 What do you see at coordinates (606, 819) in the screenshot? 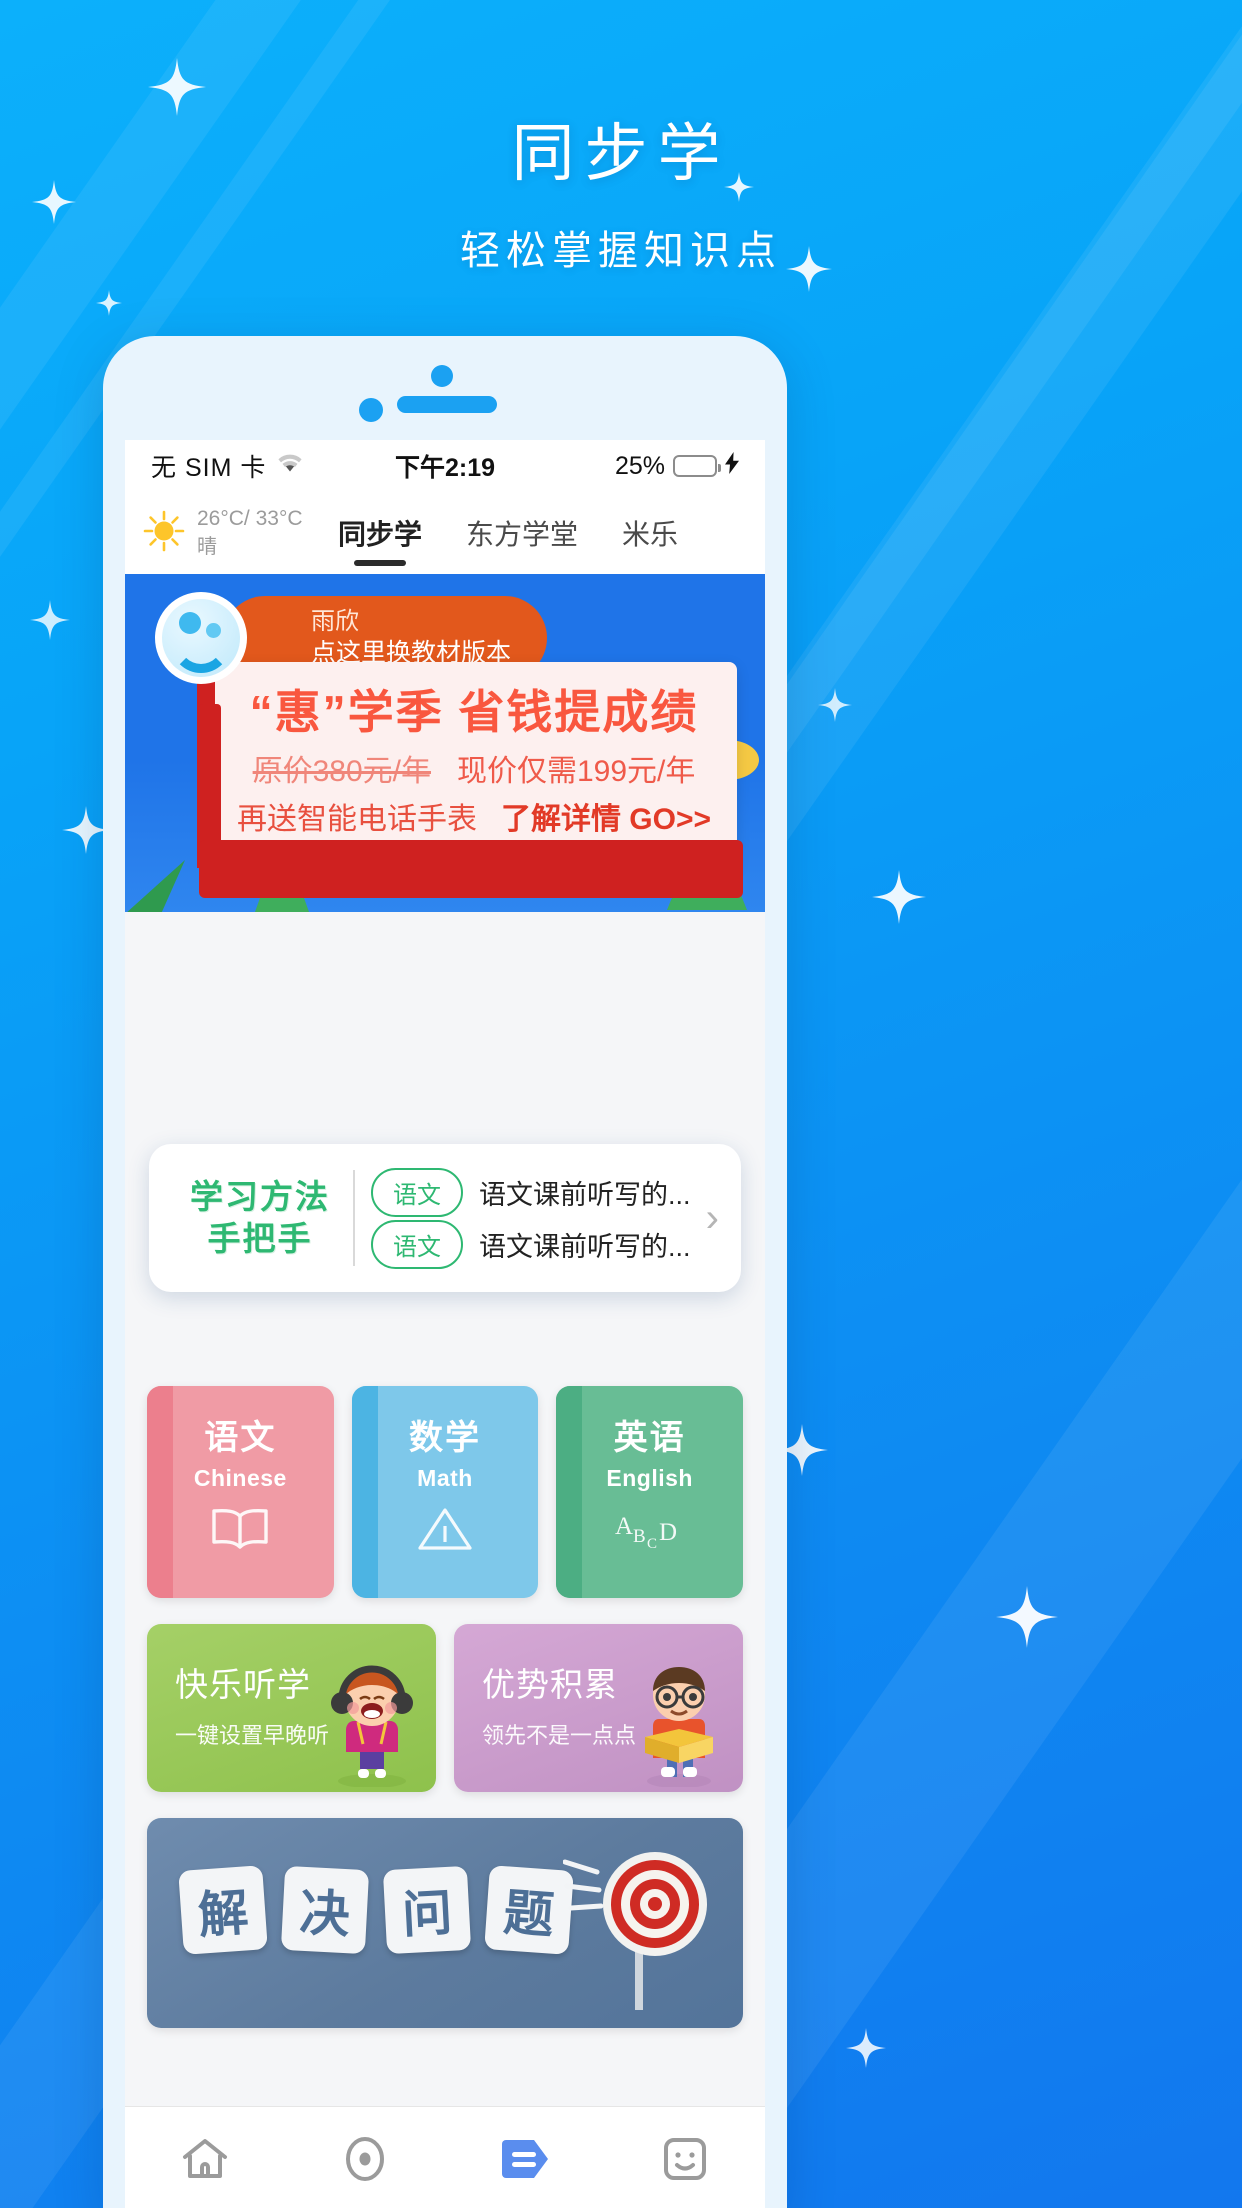
I see `promo-cta: 了解详情 GO>>` at bounding box center [606, 819].